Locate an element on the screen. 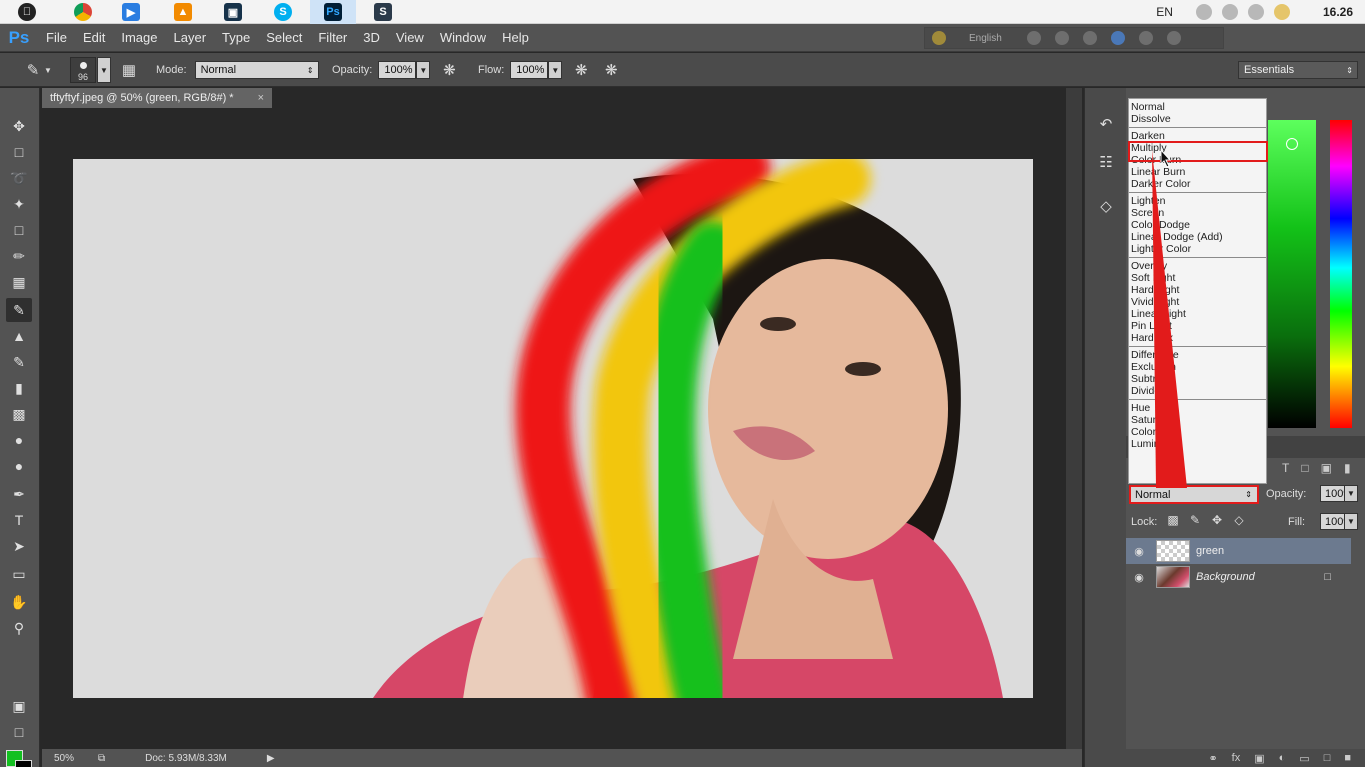  move-icon: ✥ is located at coordinates (19, 126).